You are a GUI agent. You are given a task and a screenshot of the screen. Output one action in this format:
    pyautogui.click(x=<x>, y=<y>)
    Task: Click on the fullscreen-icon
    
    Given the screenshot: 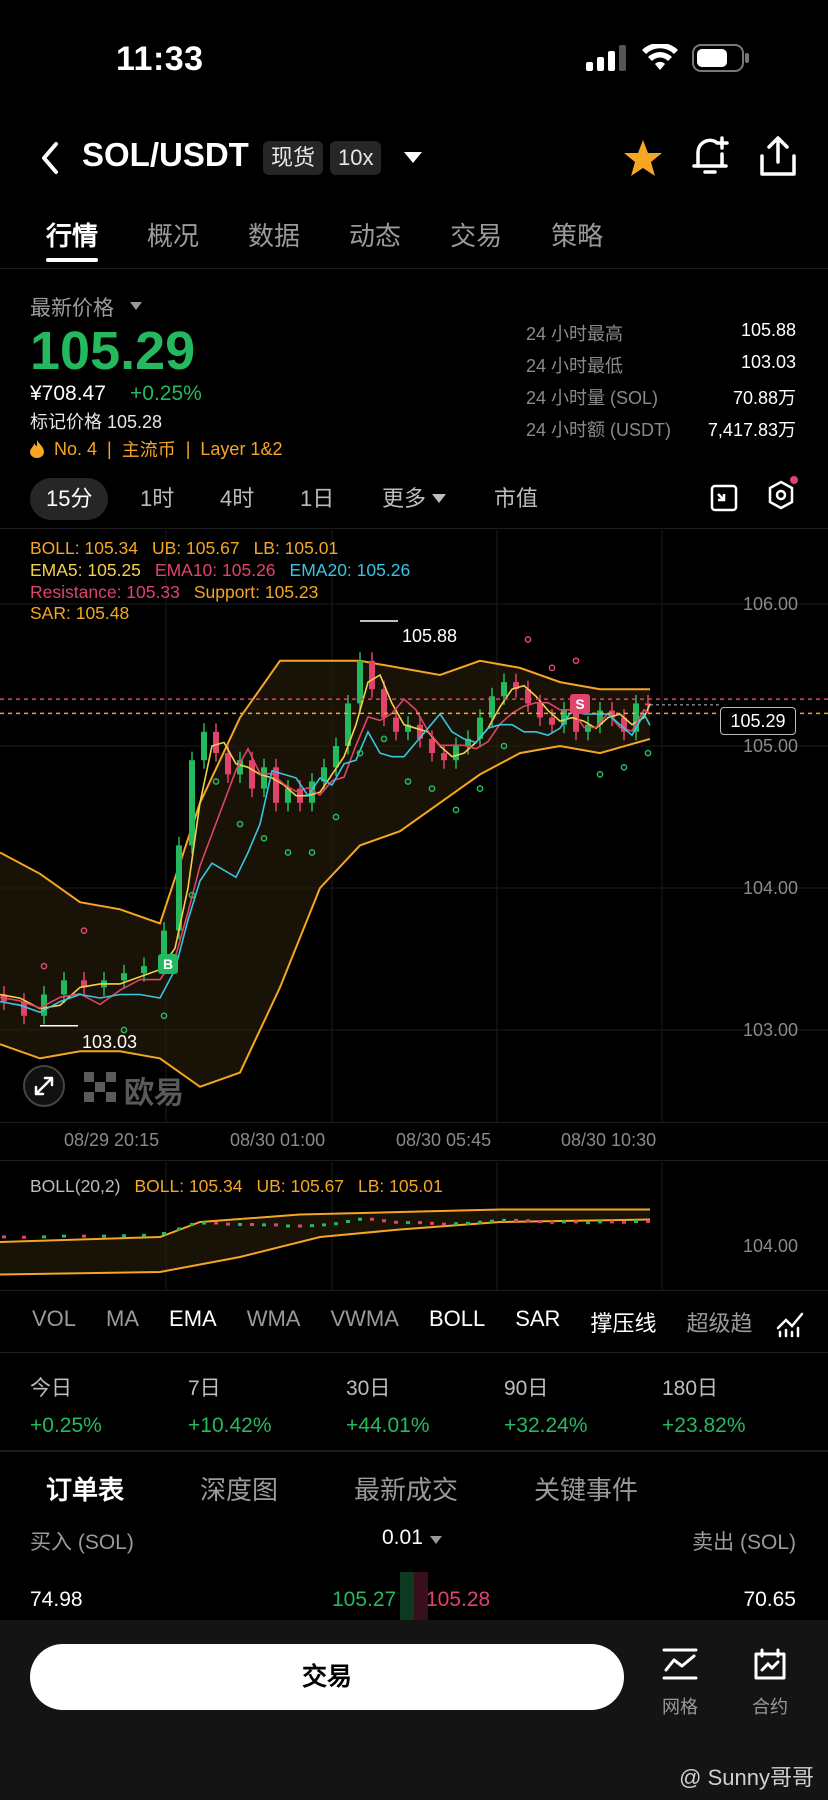 What is the action you would take?
    pyautogui.click(x=44, y=1086)
    